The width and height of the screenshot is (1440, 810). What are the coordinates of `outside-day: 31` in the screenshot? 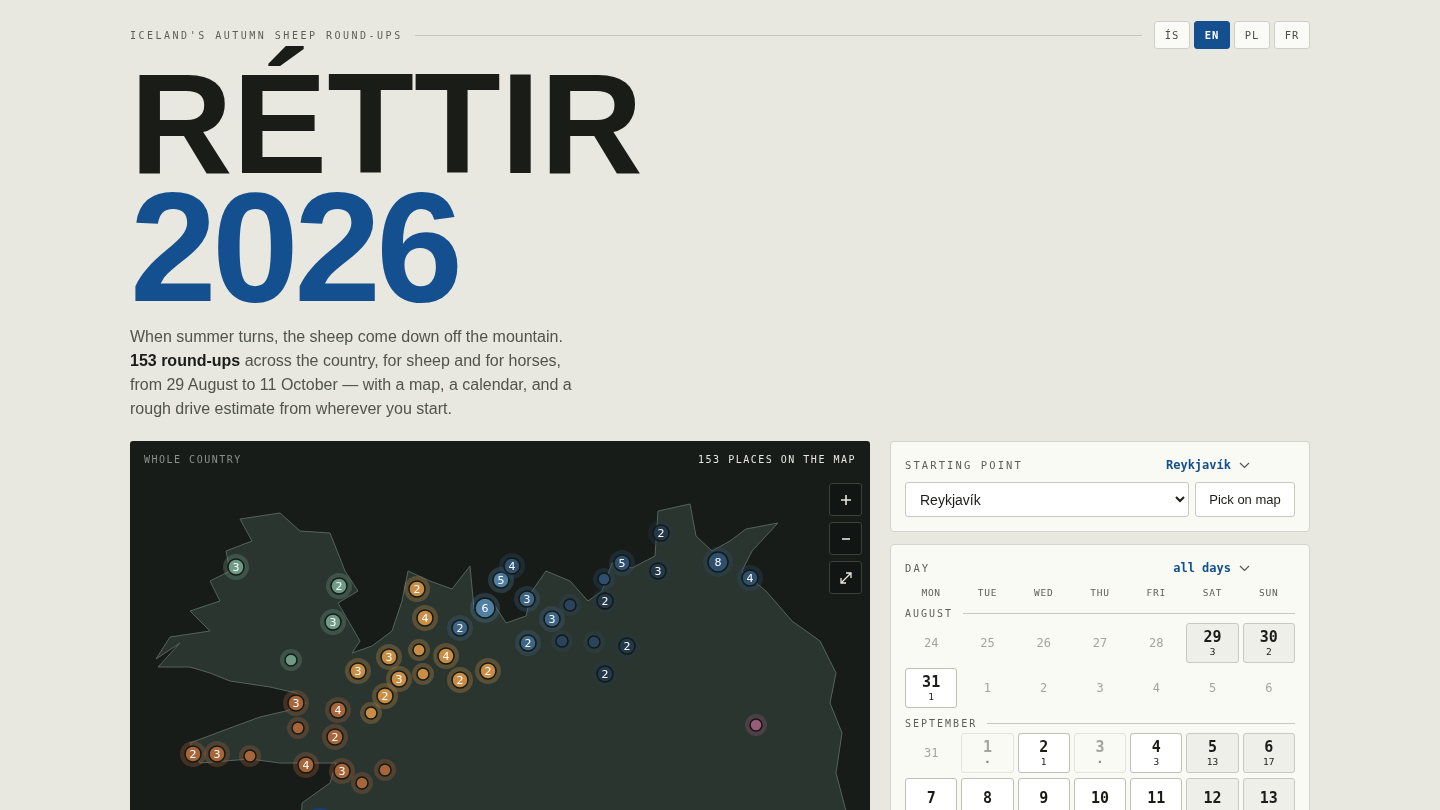 It's located at (931, 753).